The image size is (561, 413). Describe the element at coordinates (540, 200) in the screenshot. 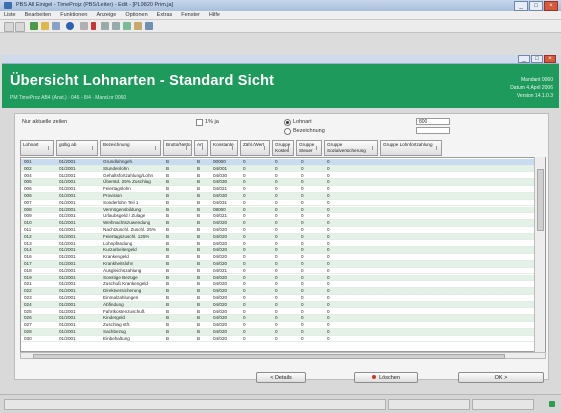

I see `vertical-scroll-thumb` at that location.